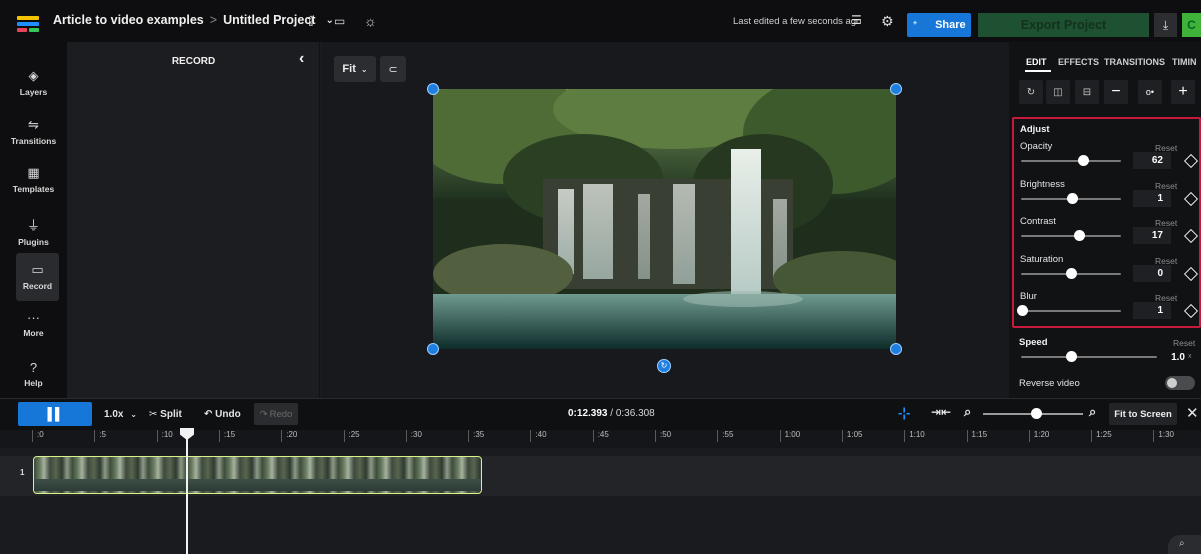 The image size is (1201, 554). Describe the element at coordinates (904, 412) in the screenshot. I see `snap-icon: -¦-` at that location.